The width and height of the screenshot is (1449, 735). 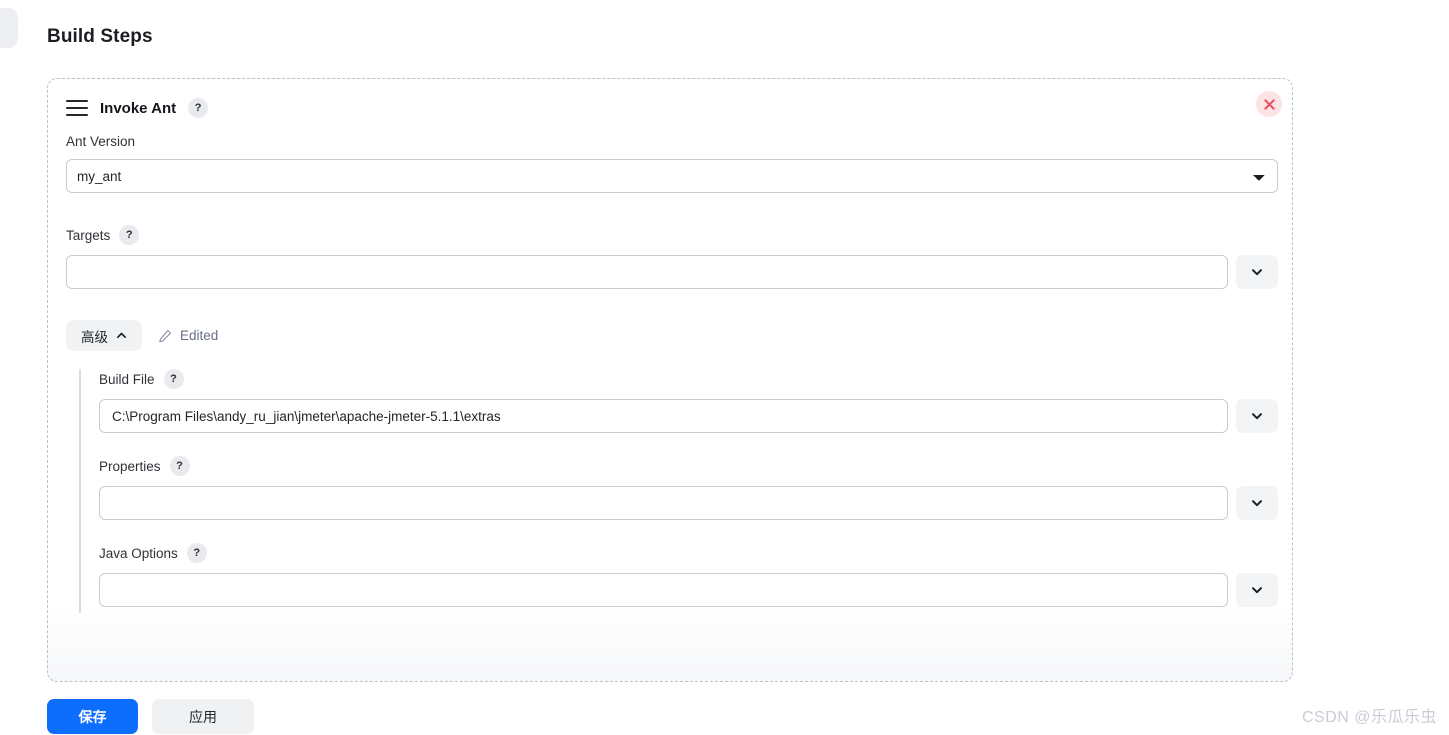 I want to click on targets-input, so click(x=647, y=272).